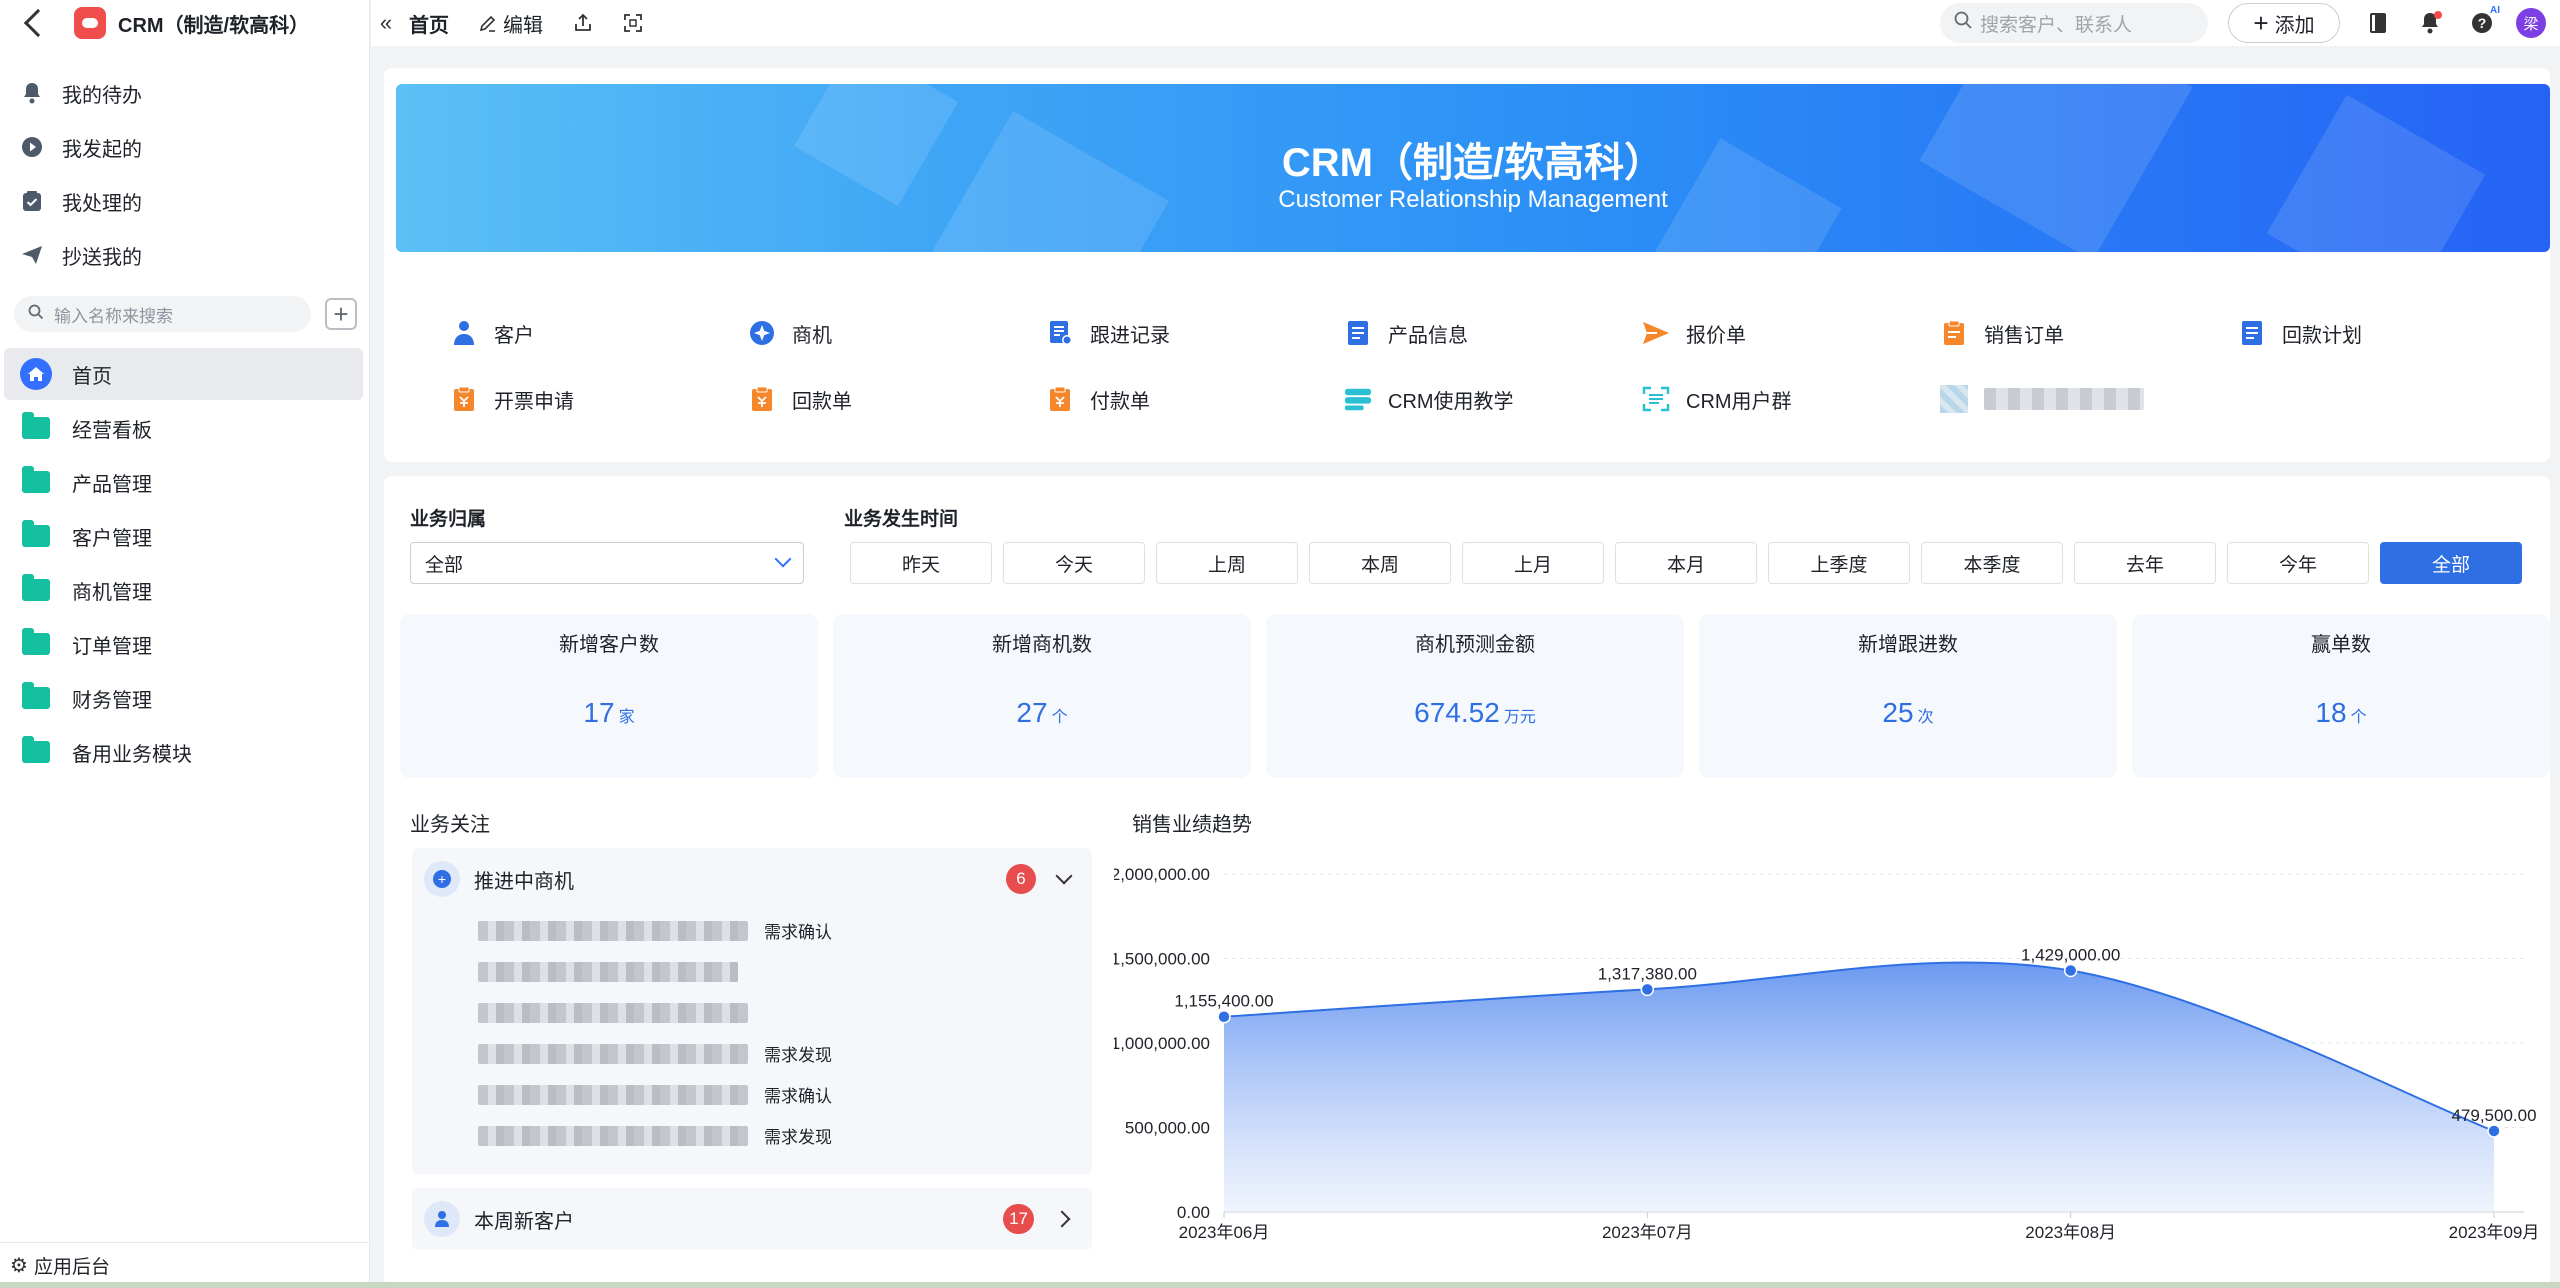 This screenshot has width=2560, height=1288. What do you see at coordinates (1042, 696) in the screenshot?
I see `stat-card-new-opportunities: 新增商机数 27 个` at bounding box center [1042, 696].